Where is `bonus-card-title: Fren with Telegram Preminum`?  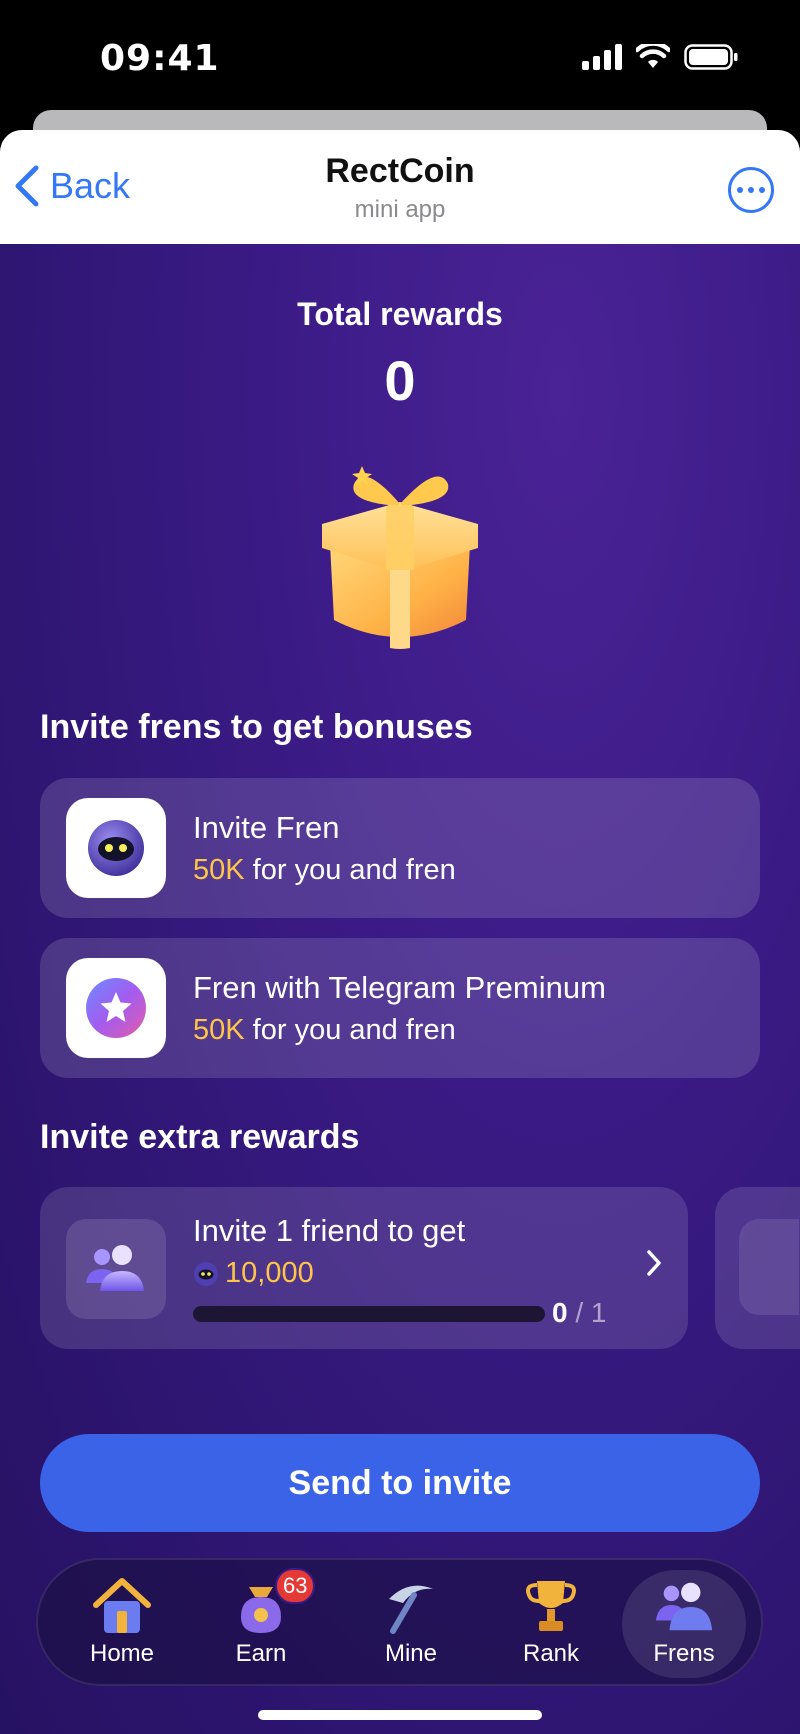 bonus-card-title: Fren with Telegram Preminum is located at coordinates (399, 987).